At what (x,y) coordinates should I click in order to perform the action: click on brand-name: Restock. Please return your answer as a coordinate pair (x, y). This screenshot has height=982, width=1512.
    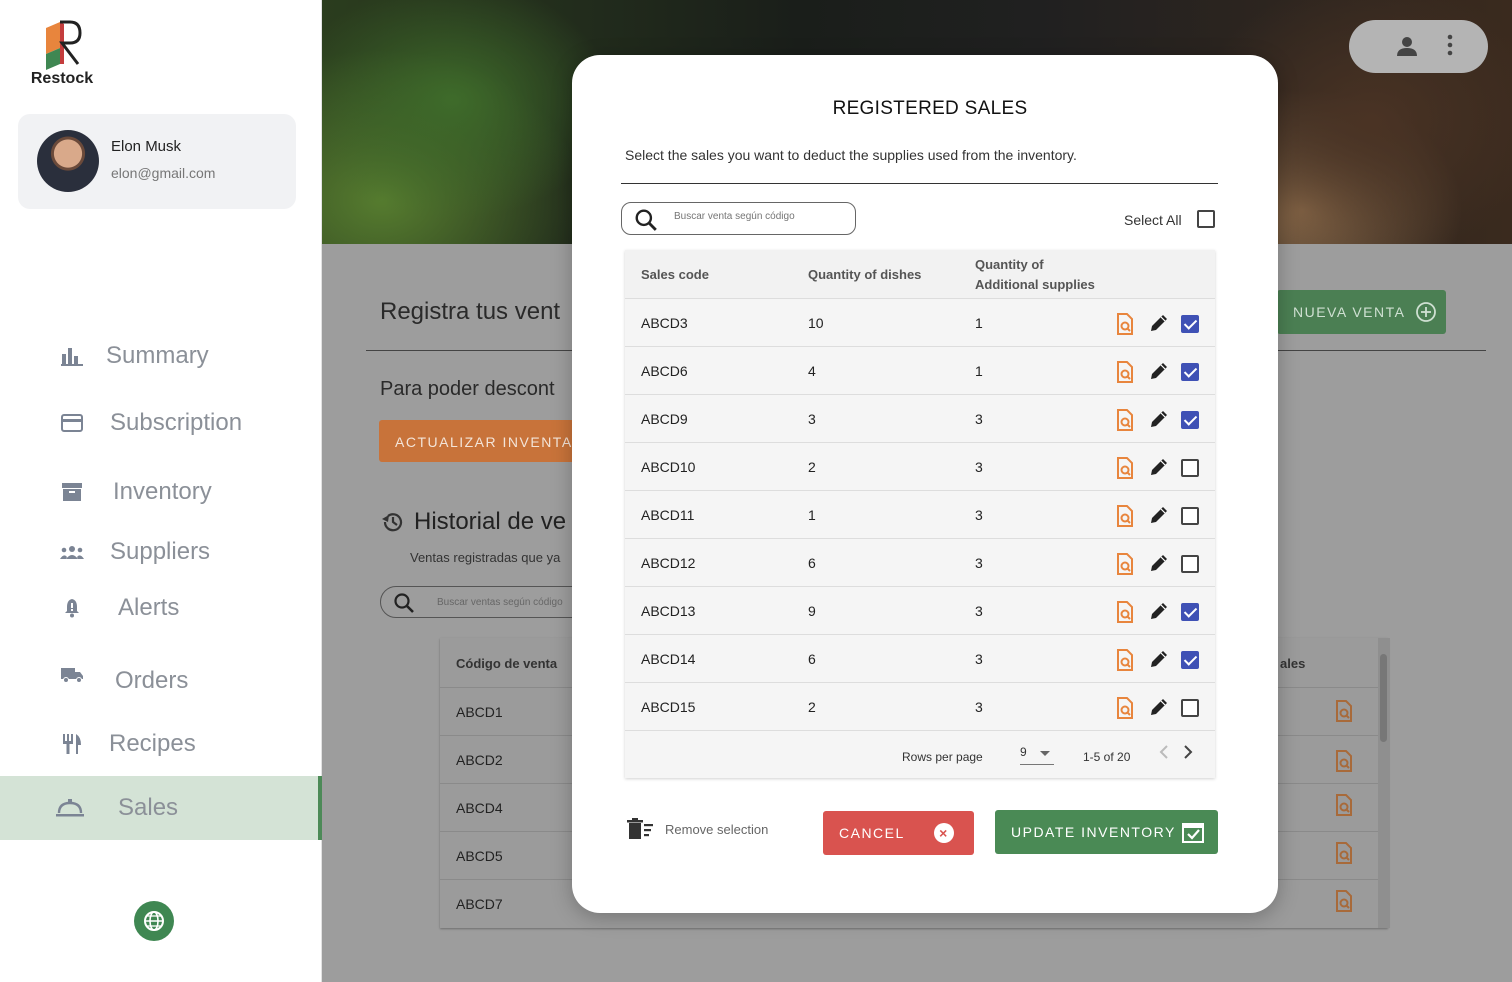
    Looking at the image, I should click on (62, 78).